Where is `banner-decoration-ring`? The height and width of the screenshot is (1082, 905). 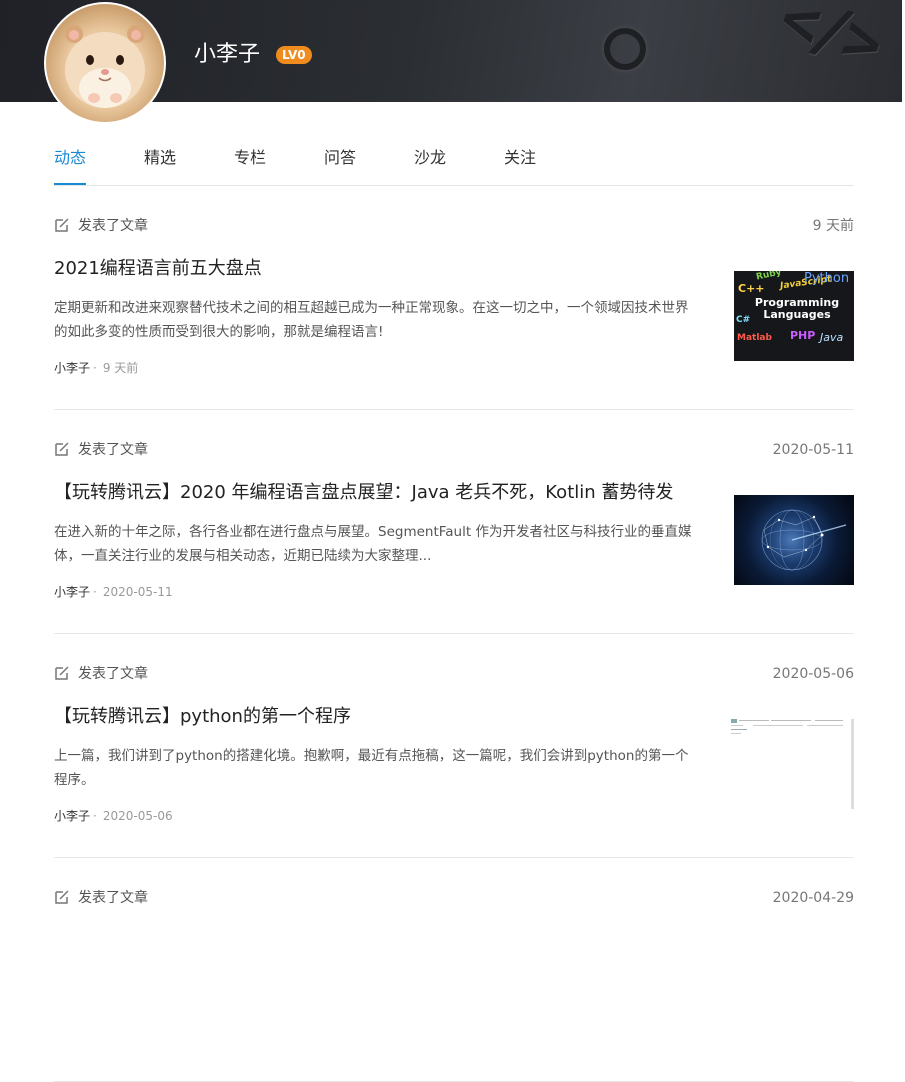
banner-decoration-ring is located at coordinates (625, 49).